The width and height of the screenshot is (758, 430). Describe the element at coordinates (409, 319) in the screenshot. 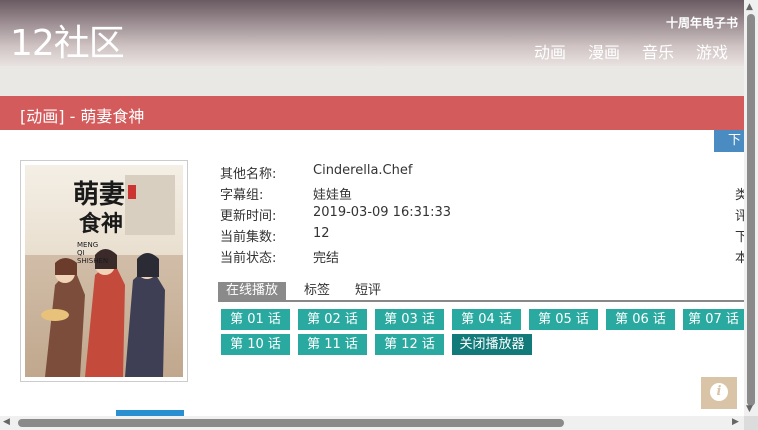

I see `episode-button: 第 03 话` at that location.